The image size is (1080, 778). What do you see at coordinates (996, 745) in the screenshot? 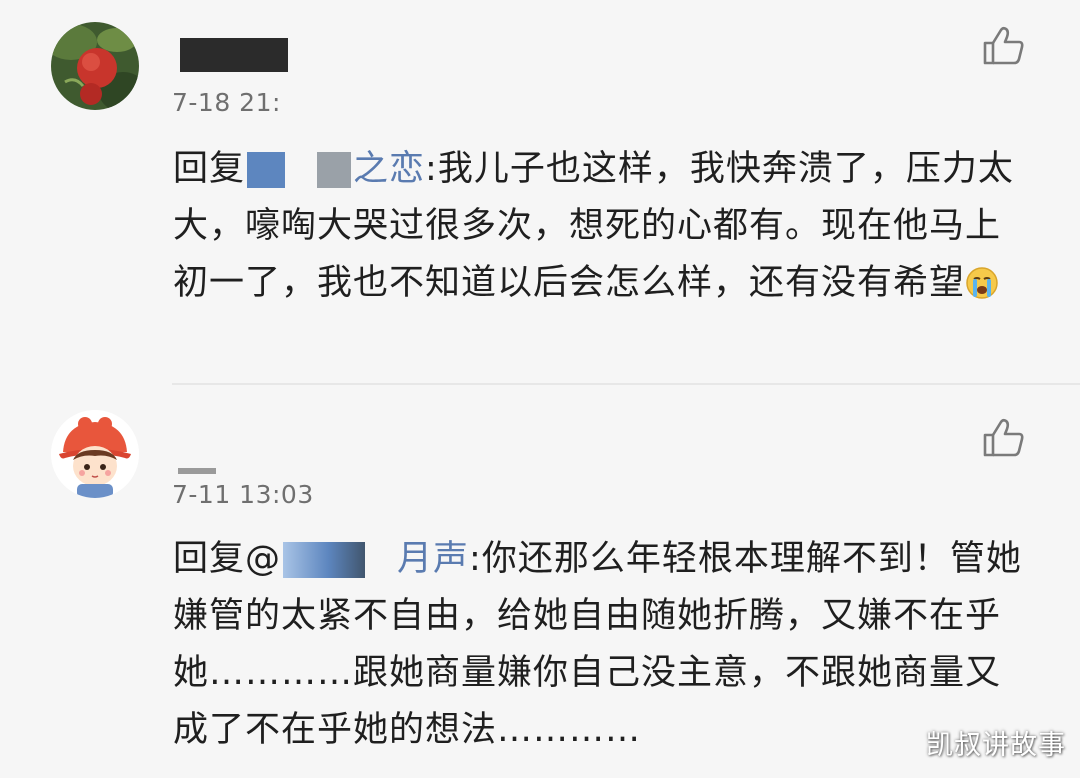
I see `watermark: 凯叔讲故事` at bounding box center [996, 745].